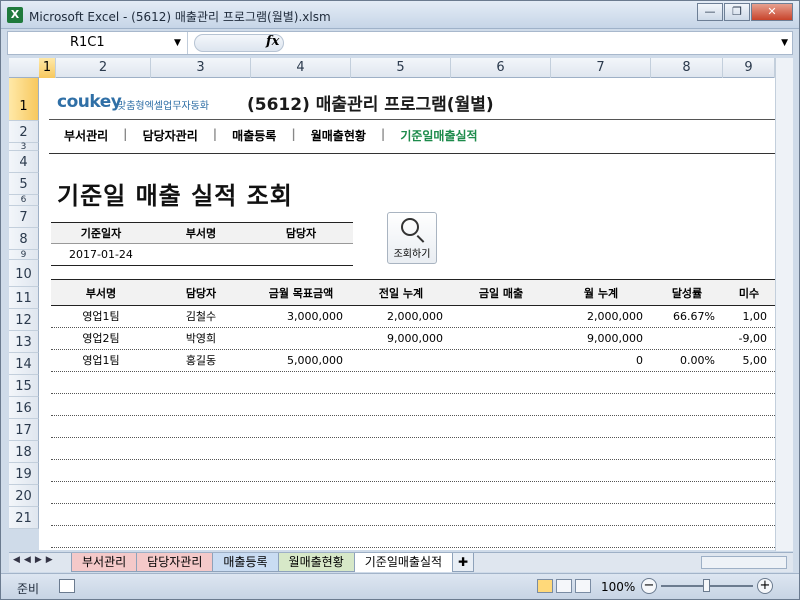 The width and height of the screenshot is (800, 600). What do you see at coordinates (201, 254) in the screenshot?
I see `query-dept-cell` at bounding box center [201, 254].